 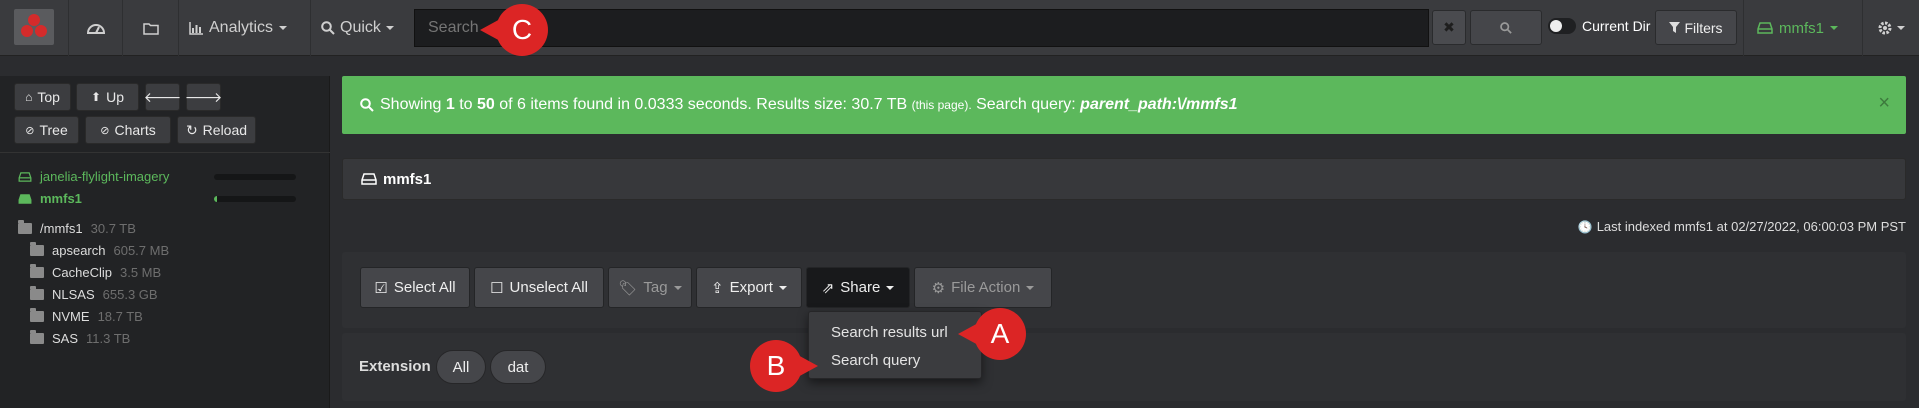 I want to click on unselect-all-label: Unselect All, so click(x=548, y=287).